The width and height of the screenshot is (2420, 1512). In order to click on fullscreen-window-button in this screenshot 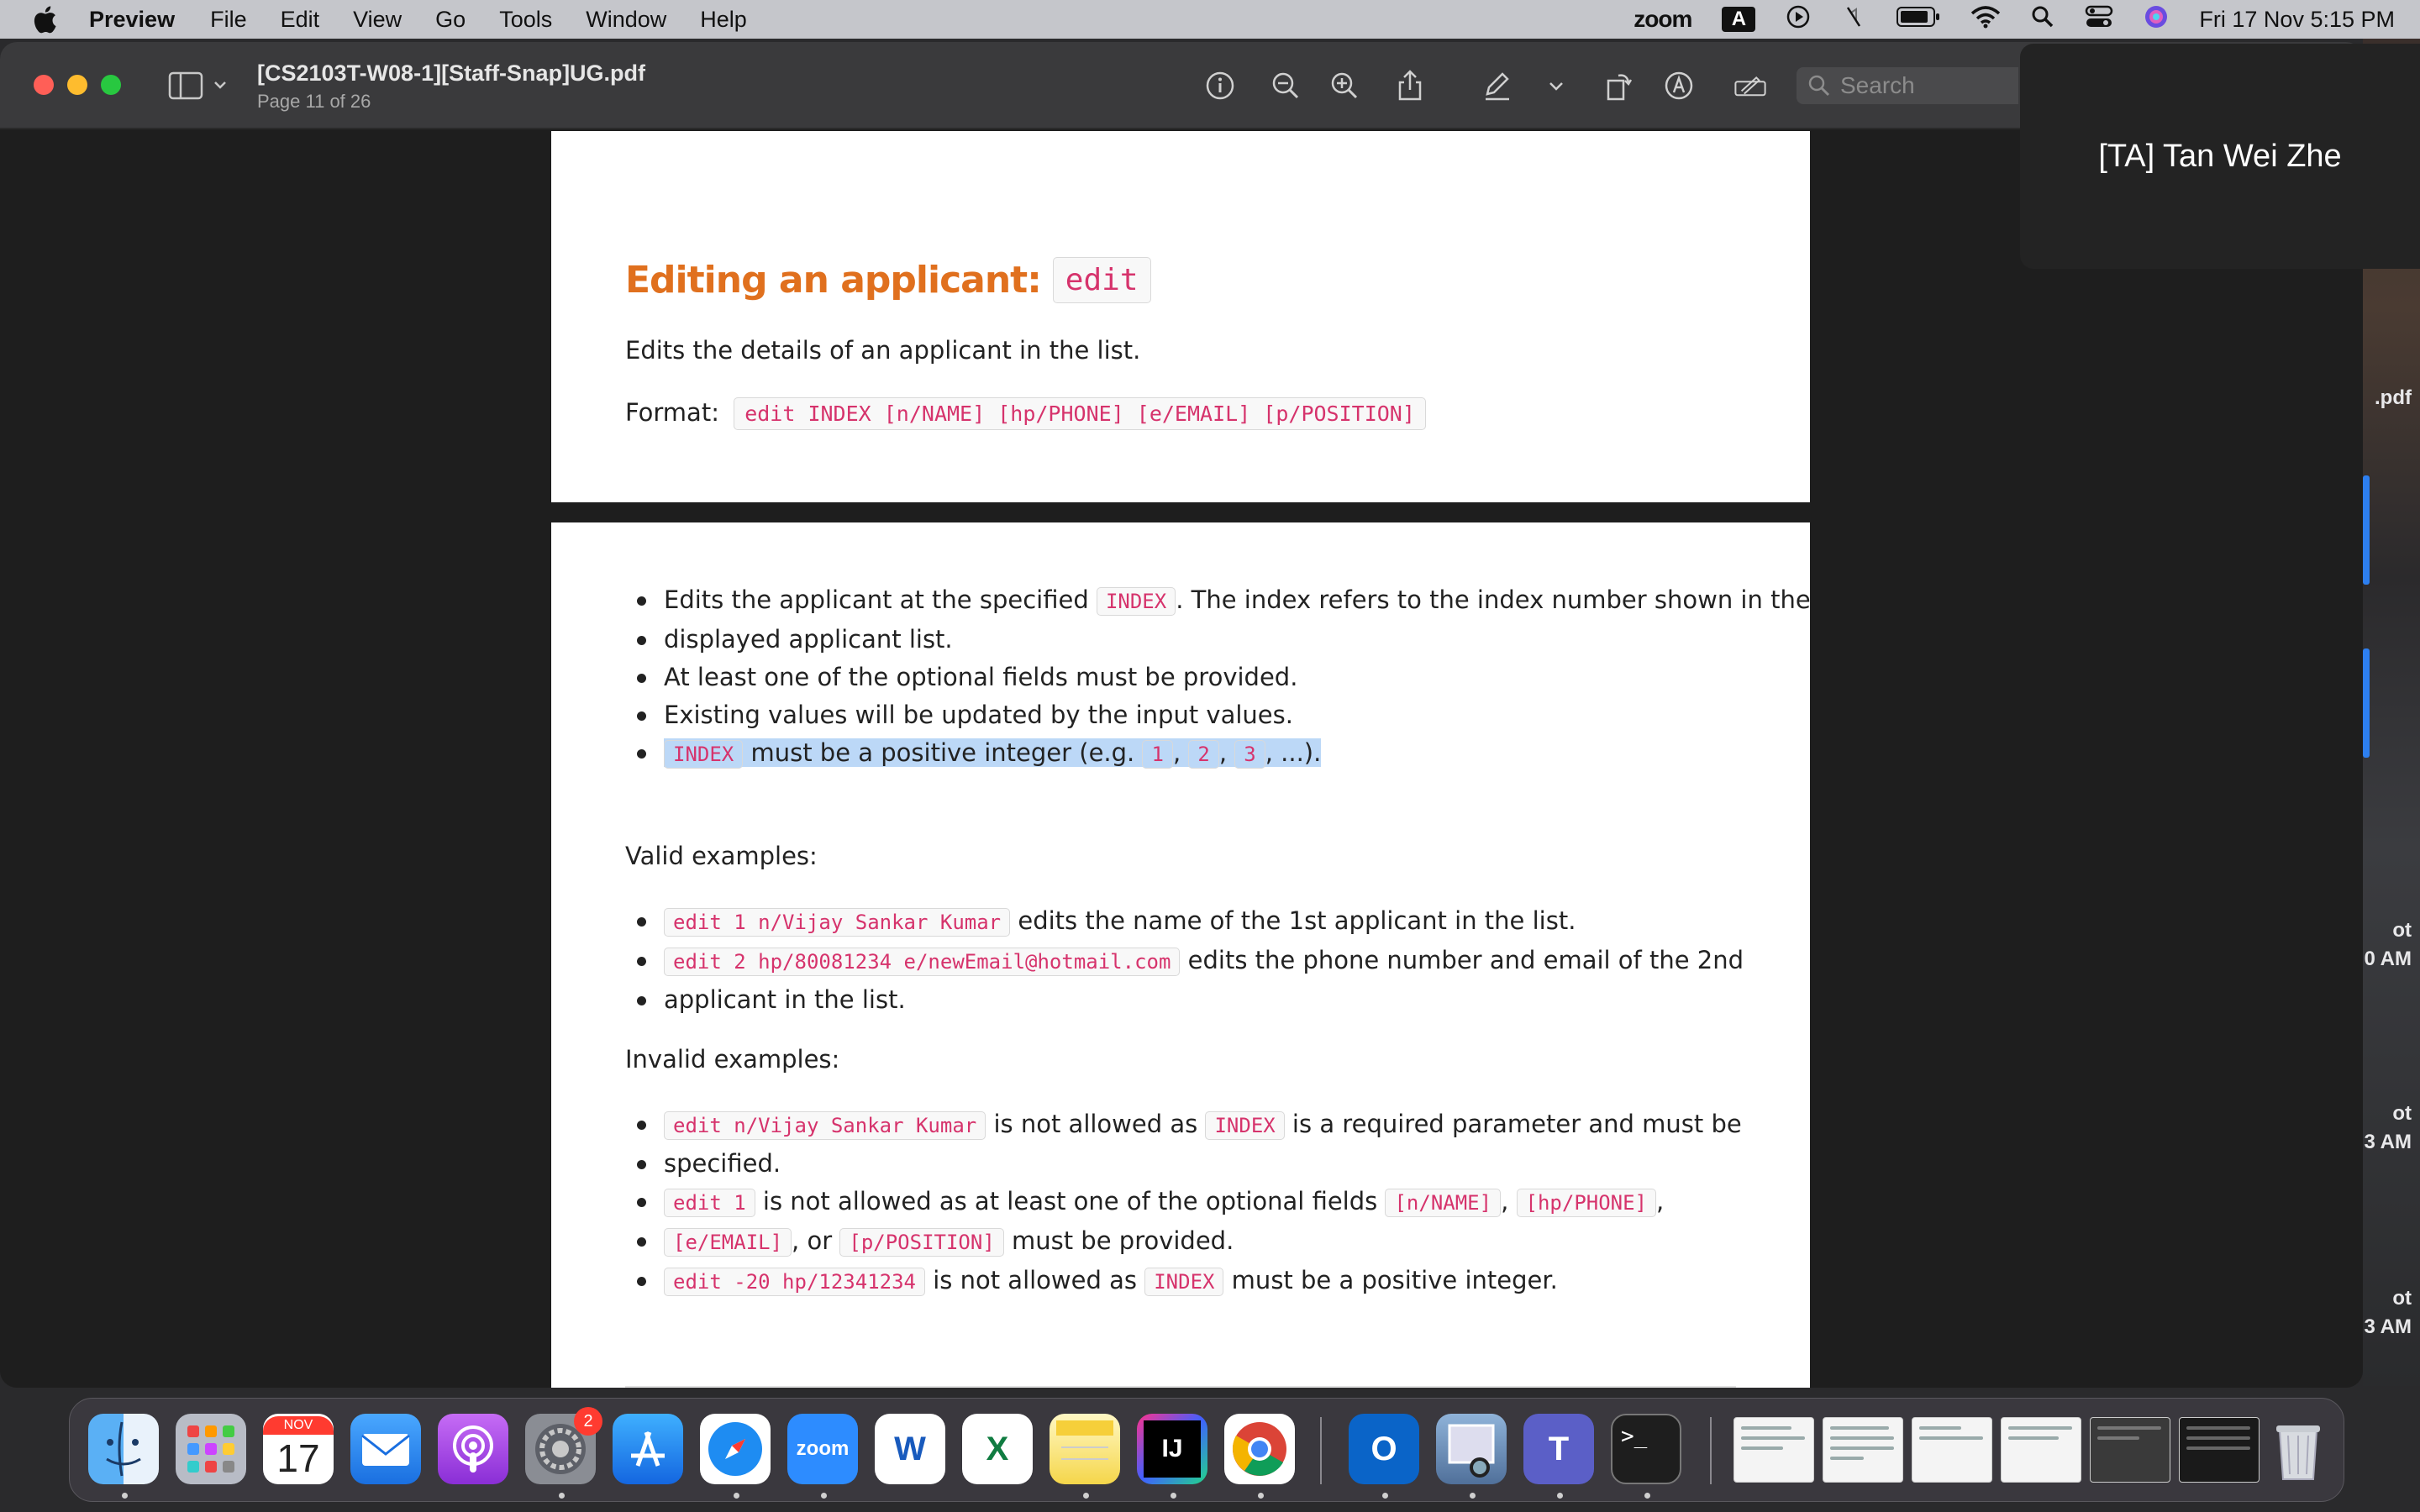, I will do `click(111, 85)`.